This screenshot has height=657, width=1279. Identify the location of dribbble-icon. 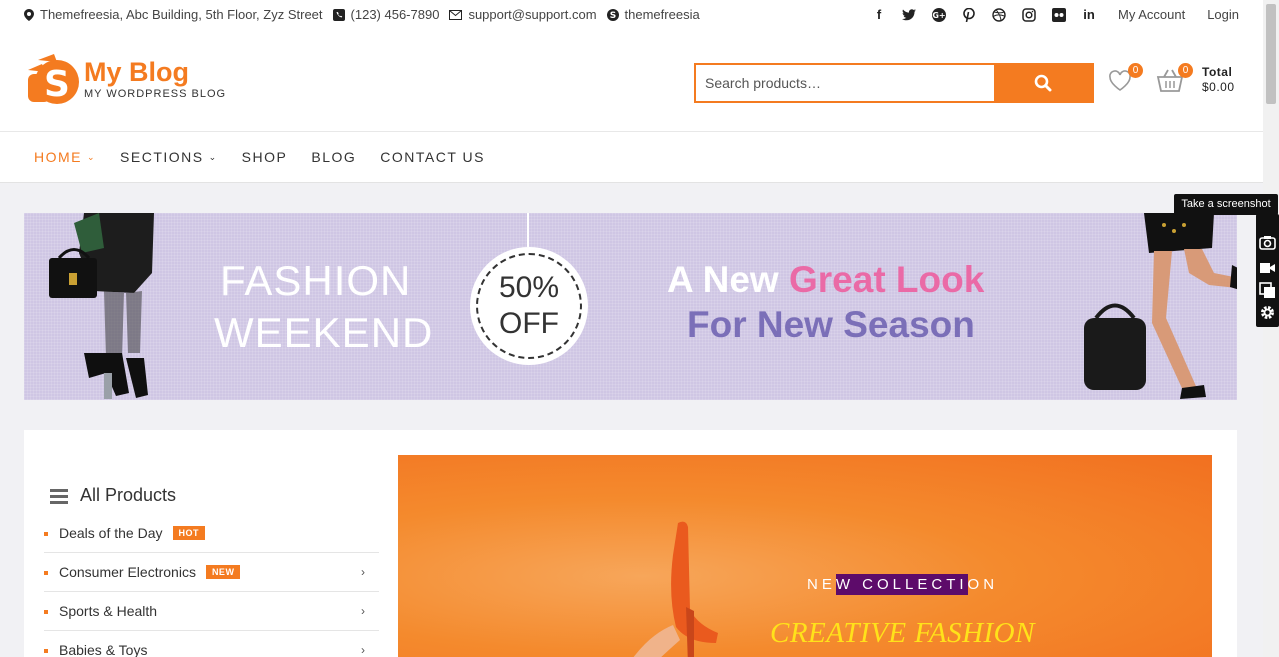
(999, 14).